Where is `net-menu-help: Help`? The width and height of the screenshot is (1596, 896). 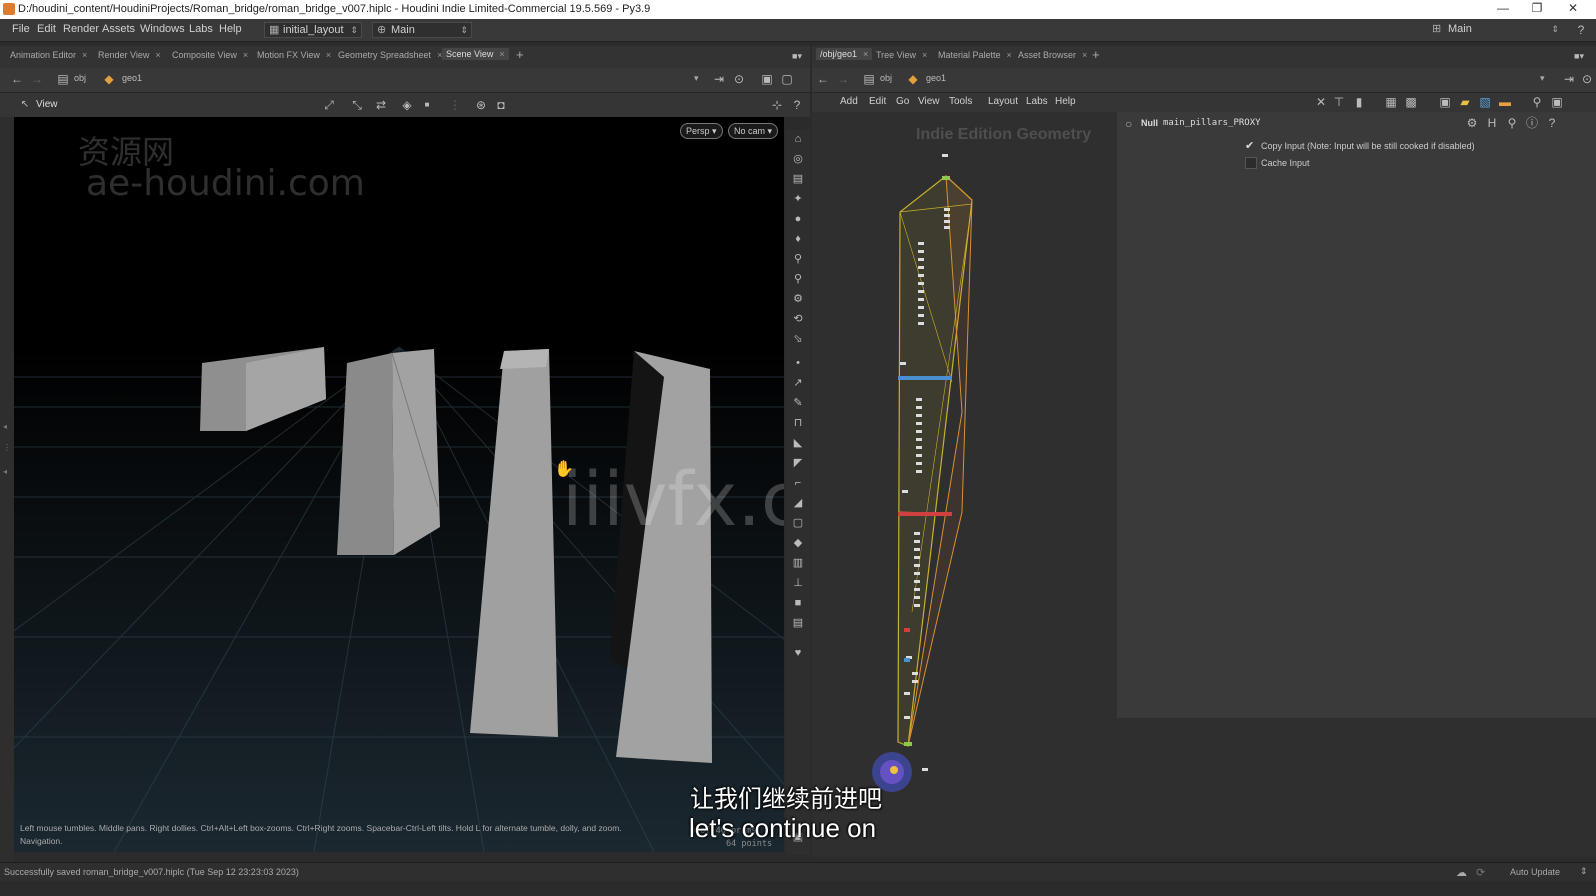
net-menu-help: Help is located at coordinates (1065, 101).